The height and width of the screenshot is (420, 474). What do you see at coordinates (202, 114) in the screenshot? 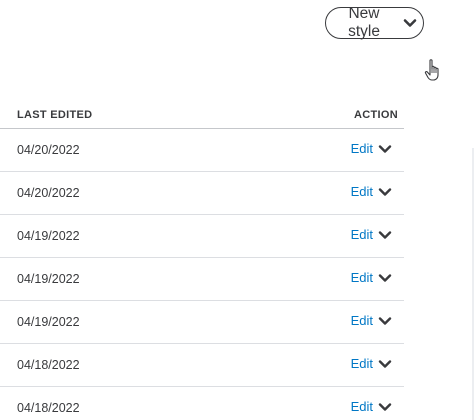
I see `table-header: LAST EDITED ACTION` at bounding box center [202, 114].